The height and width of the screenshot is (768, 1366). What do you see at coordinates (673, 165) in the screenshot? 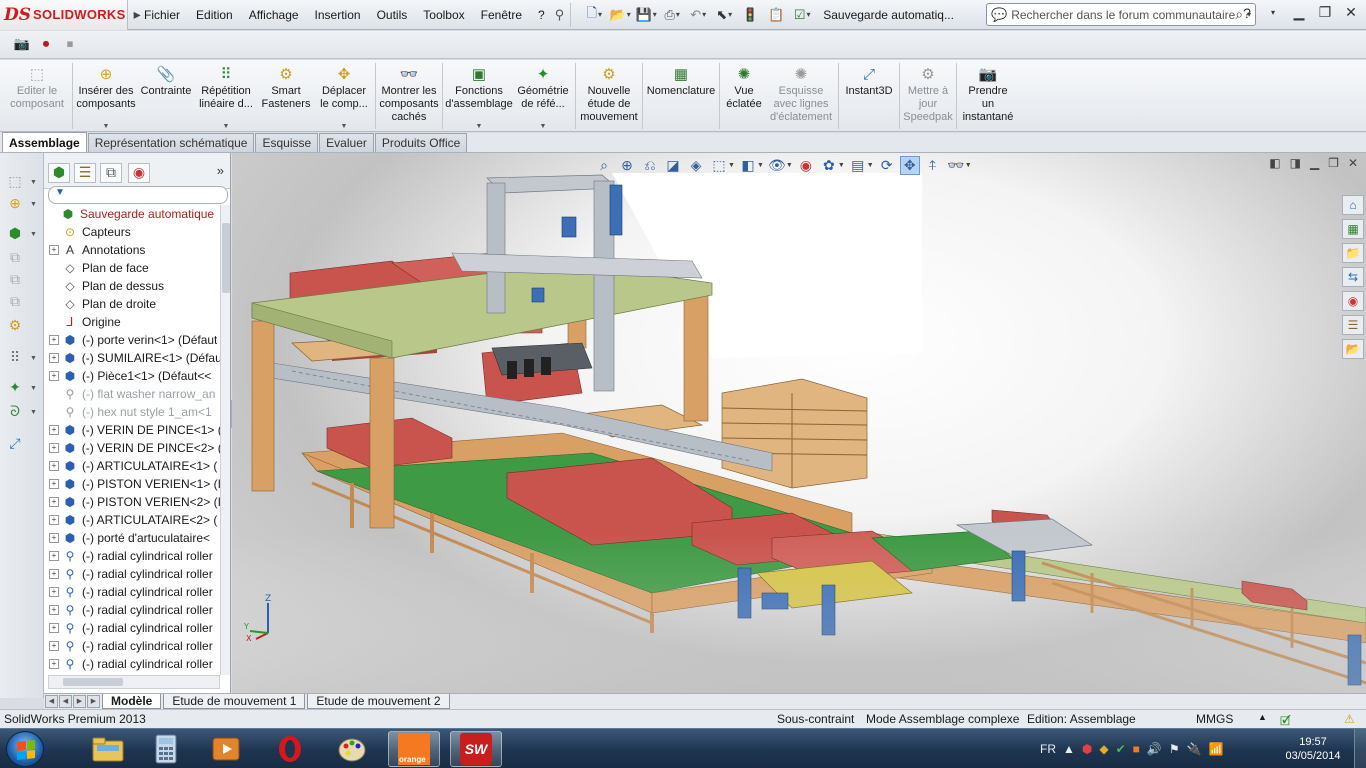
I see `section-view-icon: ◪` at bounding box center [673, 165].